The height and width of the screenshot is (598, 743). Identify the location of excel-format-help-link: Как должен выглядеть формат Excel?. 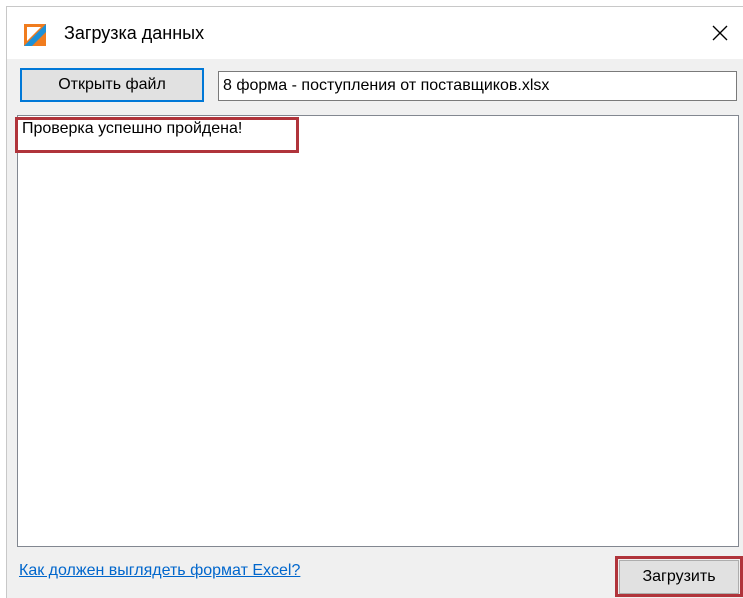
(159, 571).